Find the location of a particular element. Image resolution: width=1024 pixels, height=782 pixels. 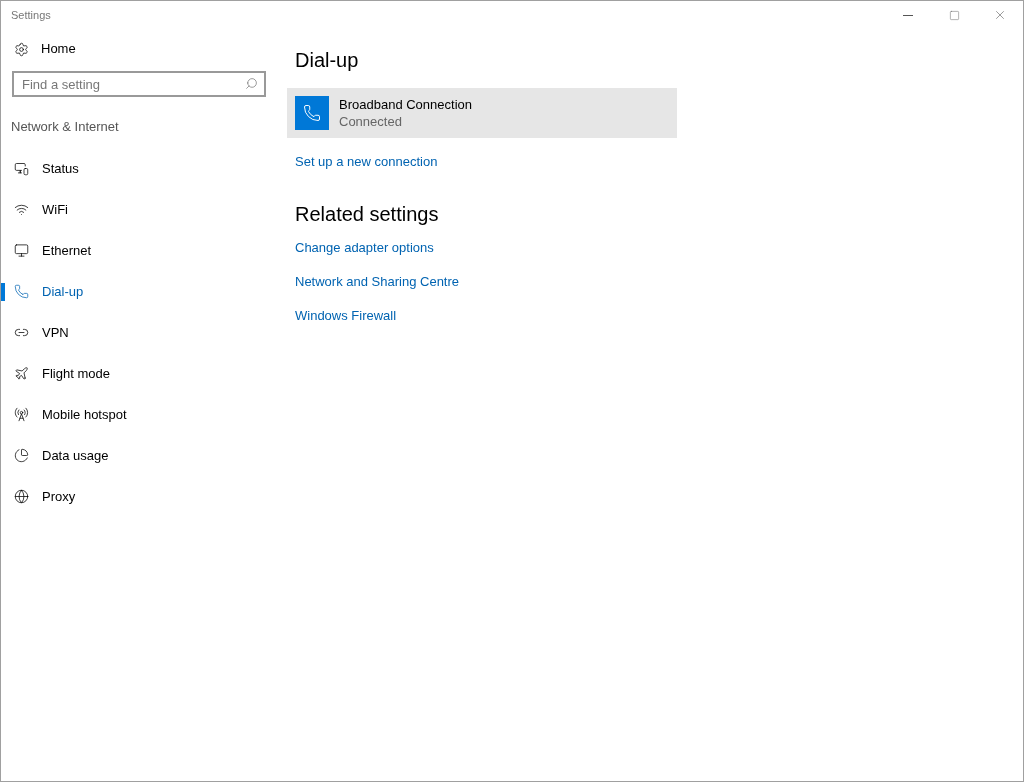

nav-item: Dial-up is located at coordinates (139, 291).